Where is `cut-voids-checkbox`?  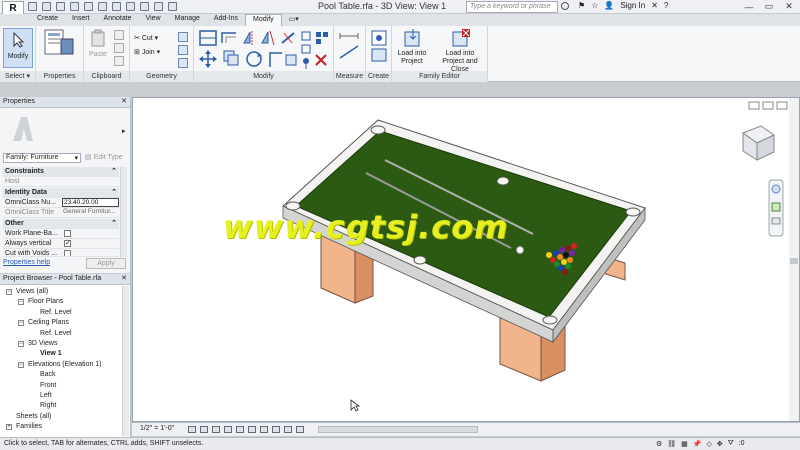
cut-voids-checkbox is located at coordinates (67, 253).